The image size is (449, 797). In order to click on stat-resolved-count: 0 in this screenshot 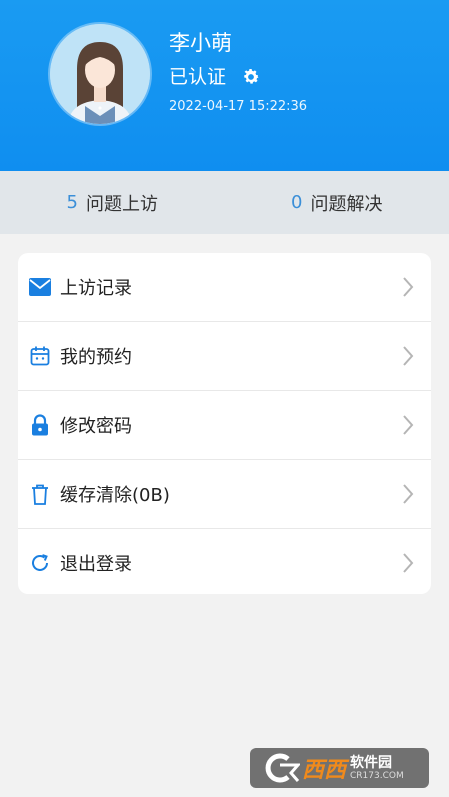, I will do `click(297, 202)`.